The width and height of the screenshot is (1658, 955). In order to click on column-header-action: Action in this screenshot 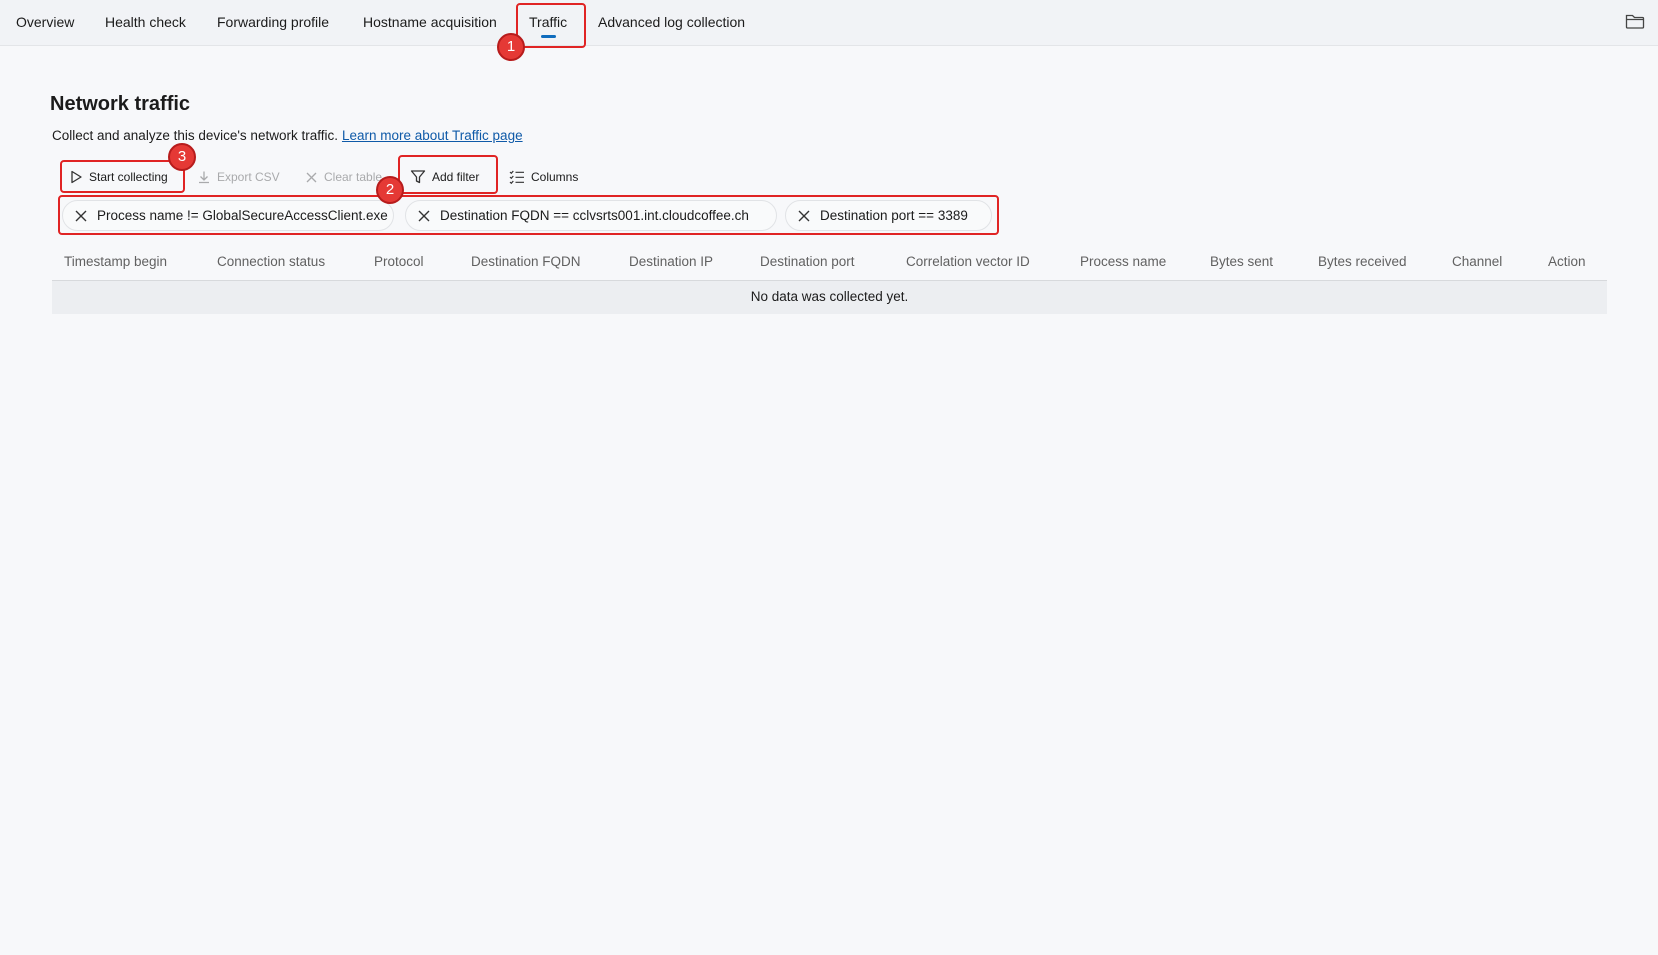, I will do `click(1567, 261)`.